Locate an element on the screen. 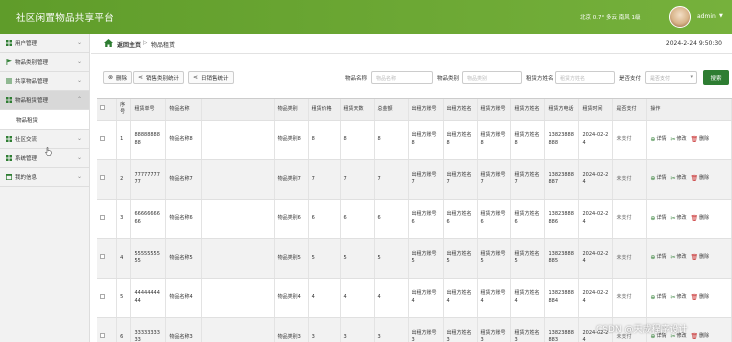  name-filter-input: 物品名称 is located at coordinates (402, 77).